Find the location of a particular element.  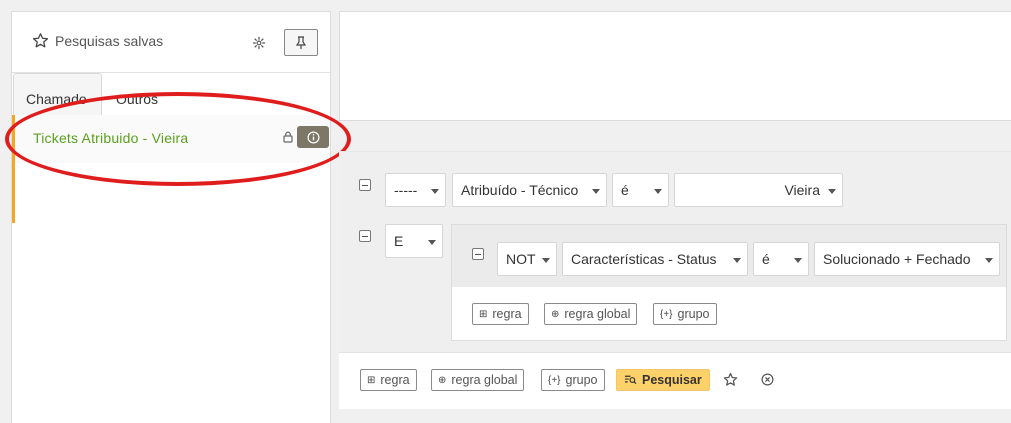

tab-outros: Outros is located at coordinates (137, 94).